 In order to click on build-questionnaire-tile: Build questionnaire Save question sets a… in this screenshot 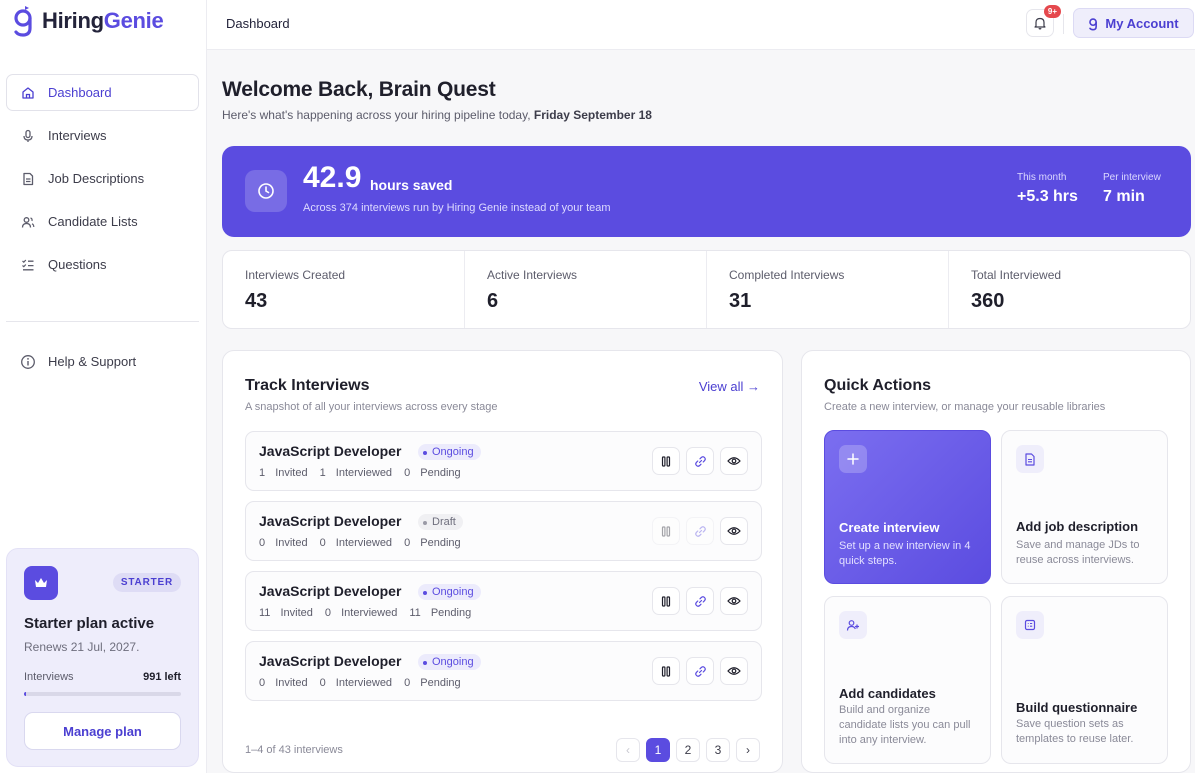, I will do `click(1084, 680)`.